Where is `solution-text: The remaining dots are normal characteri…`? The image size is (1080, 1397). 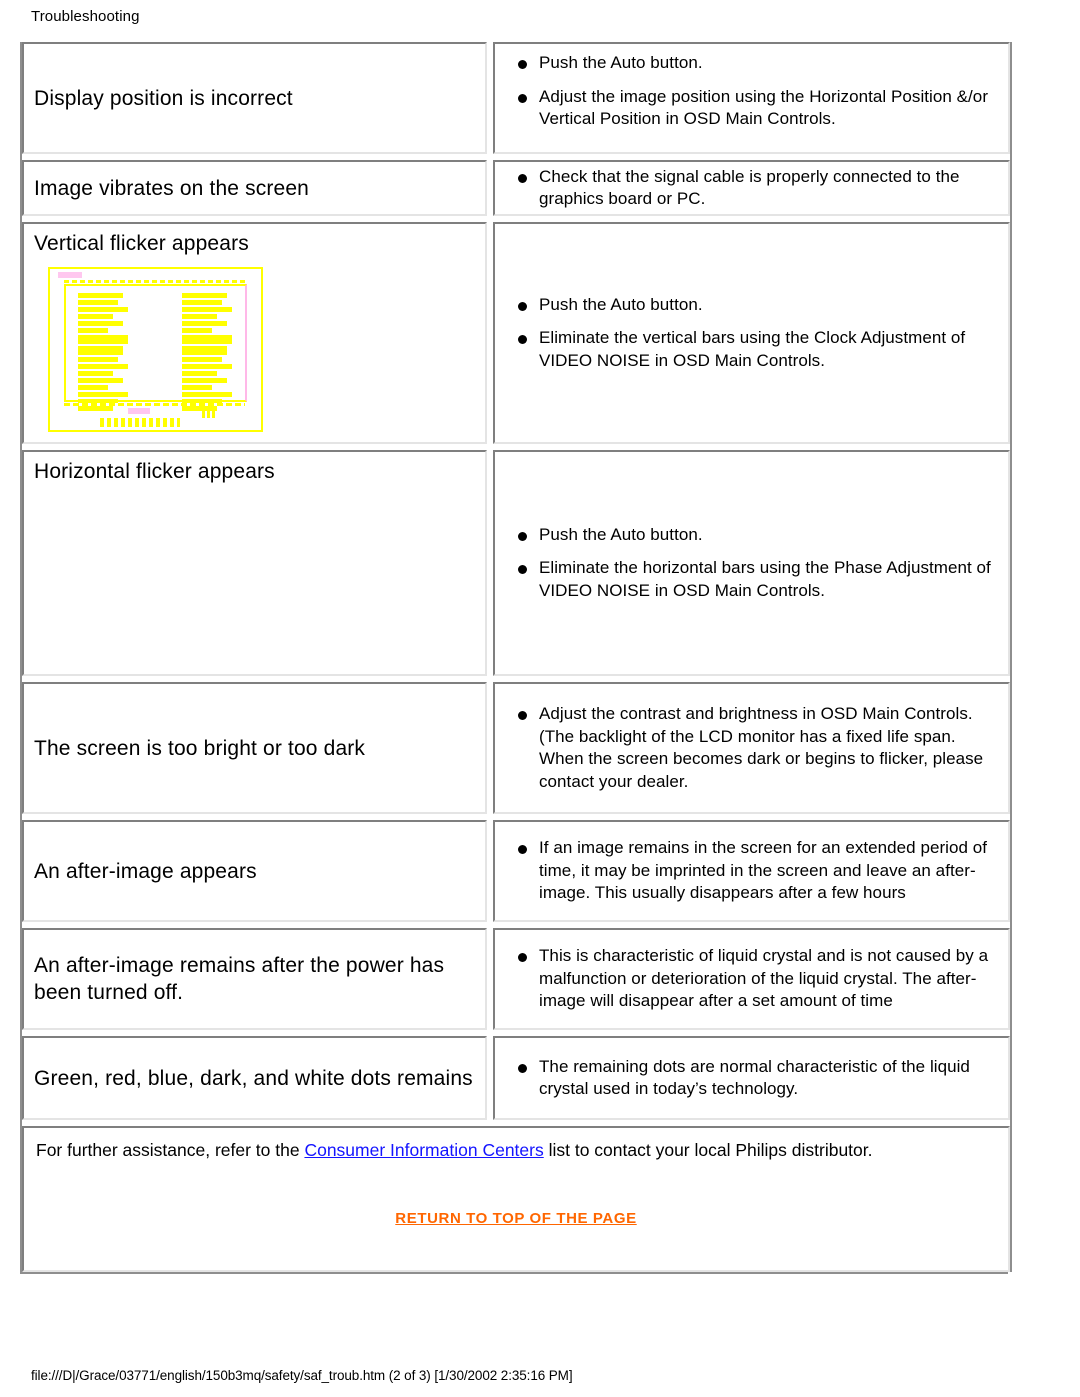 solution-text: The remaining dots are normal characteri… is located at coordinates (754, 1077).